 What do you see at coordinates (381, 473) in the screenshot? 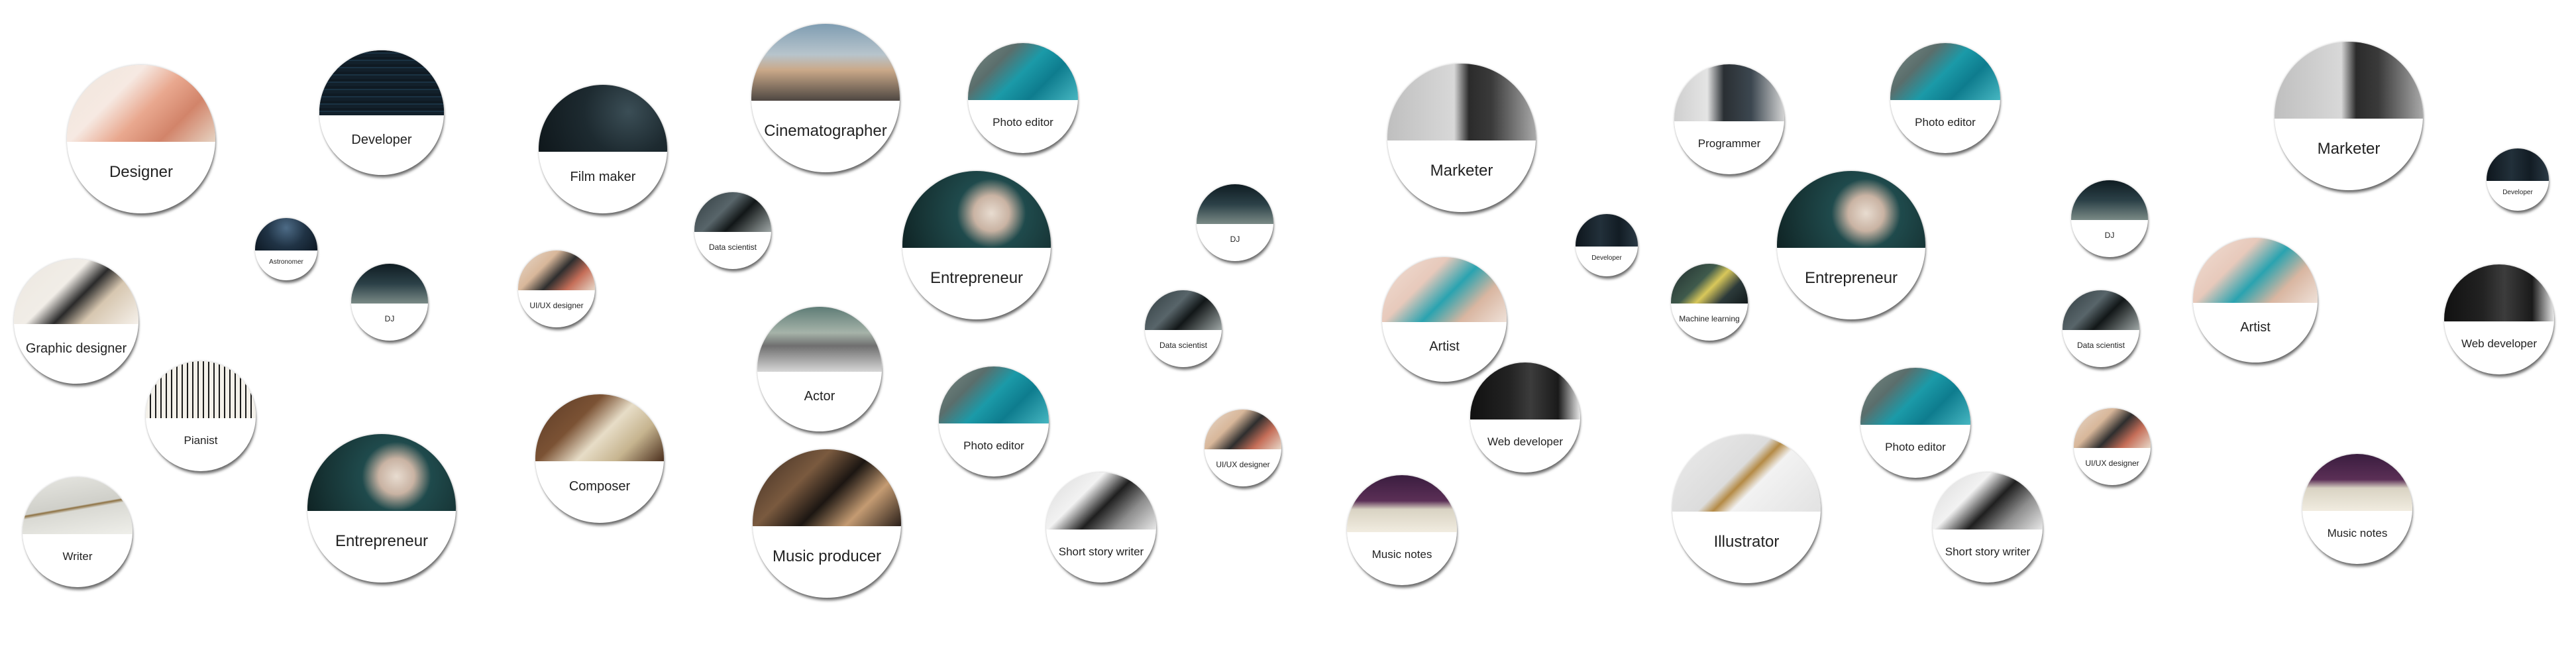
I see `entrepreneur-image` at bounding box center [381, 473].